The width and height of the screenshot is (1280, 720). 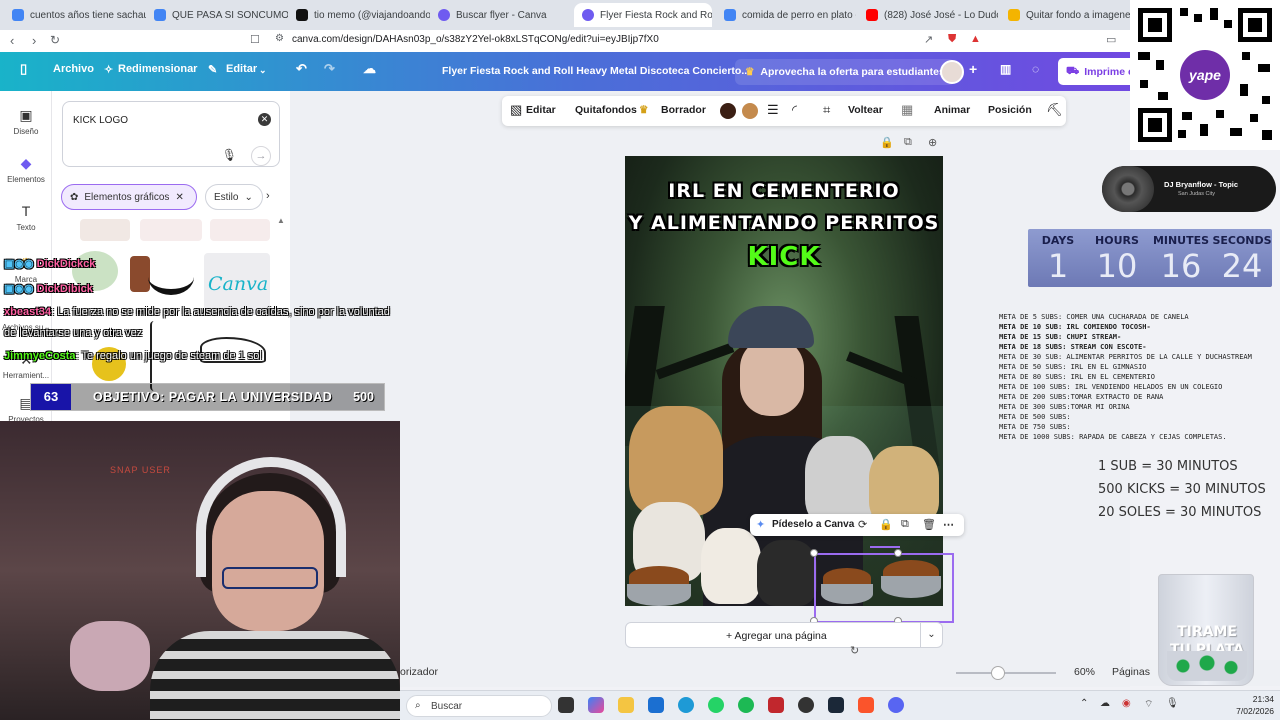 I want to click on print-button: ⛟ Imprime c, so click(x=1098, y=71).